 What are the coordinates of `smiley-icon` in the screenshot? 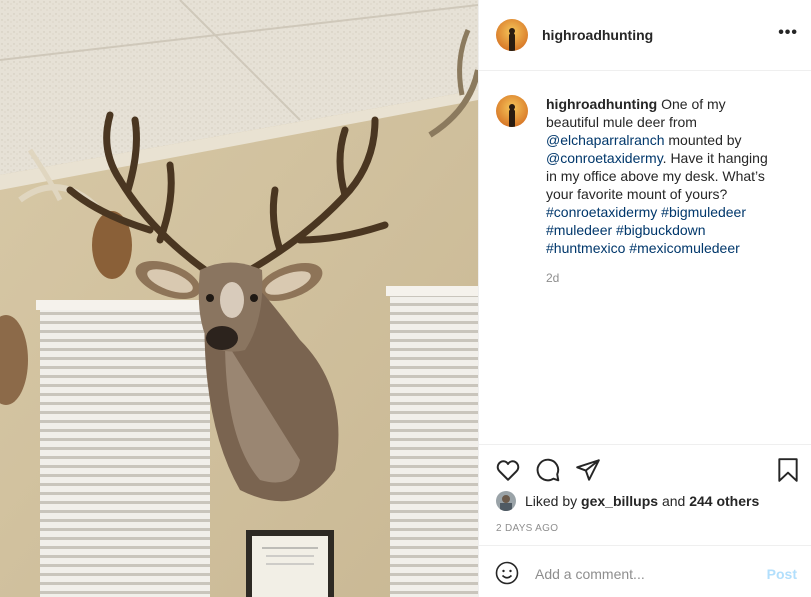 It's located at (507, 575).